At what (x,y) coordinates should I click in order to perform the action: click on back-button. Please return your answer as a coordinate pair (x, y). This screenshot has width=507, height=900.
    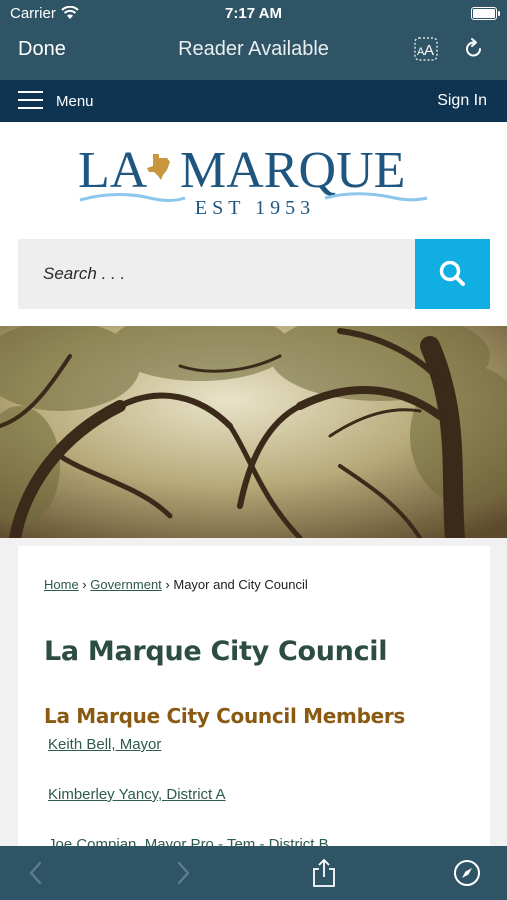
    Looking at the image, I should click on (37, 873).